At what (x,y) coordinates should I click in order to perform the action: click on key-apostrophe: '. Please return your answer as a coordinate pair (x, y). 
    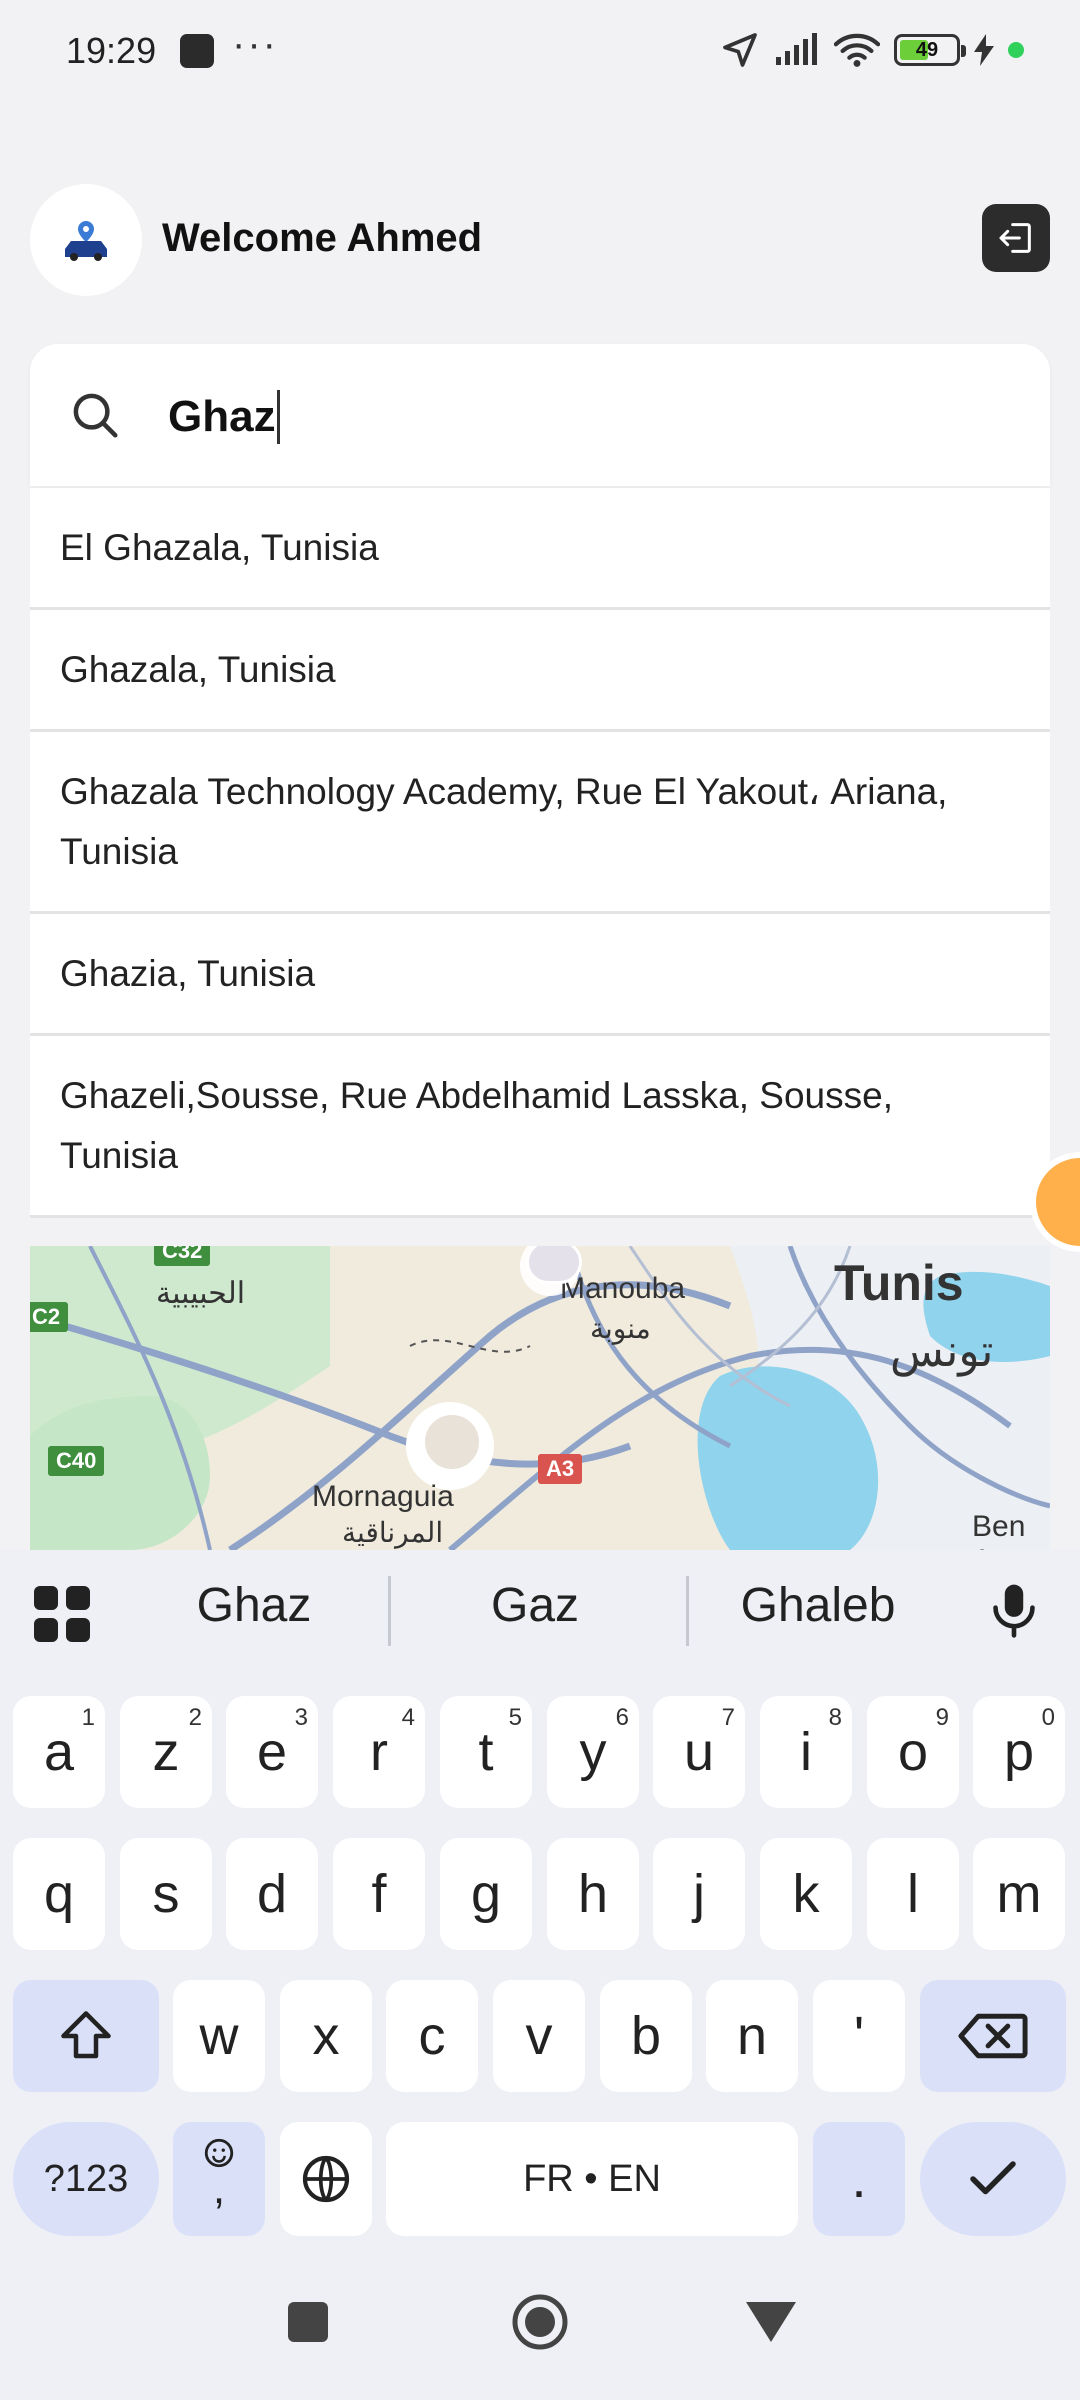
    Looking at the image, I should click on (859, 2036).